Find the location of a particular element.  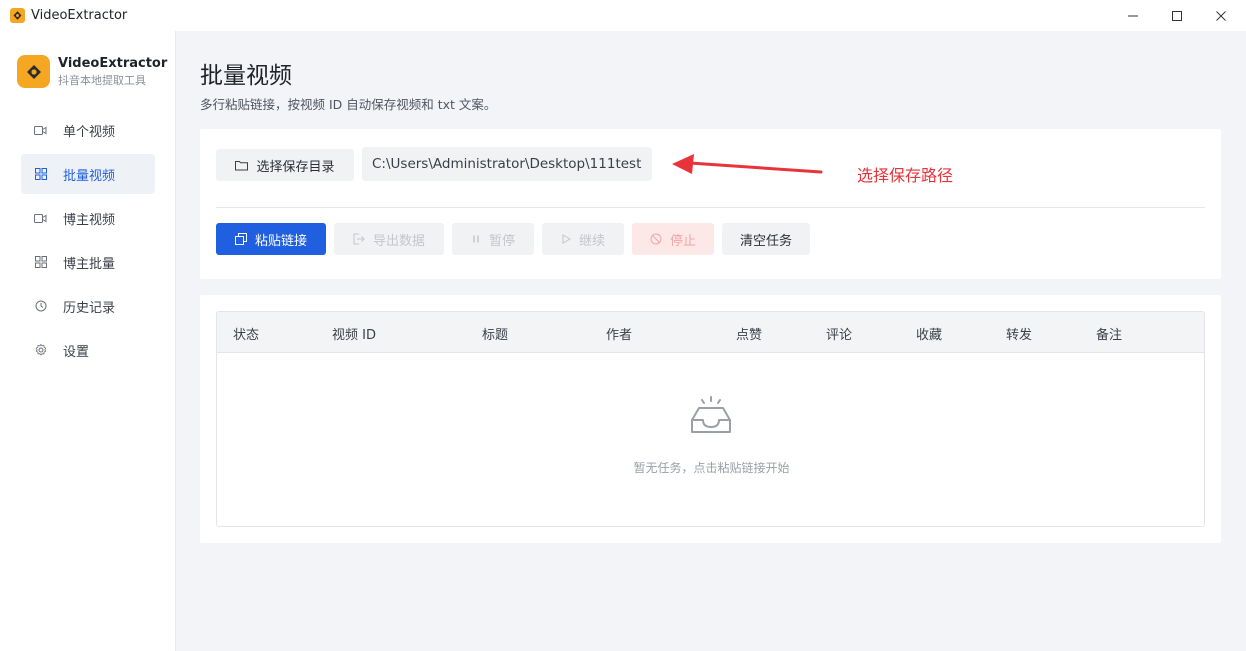

resume-label: 继续 is located at coordinates (591, 241).